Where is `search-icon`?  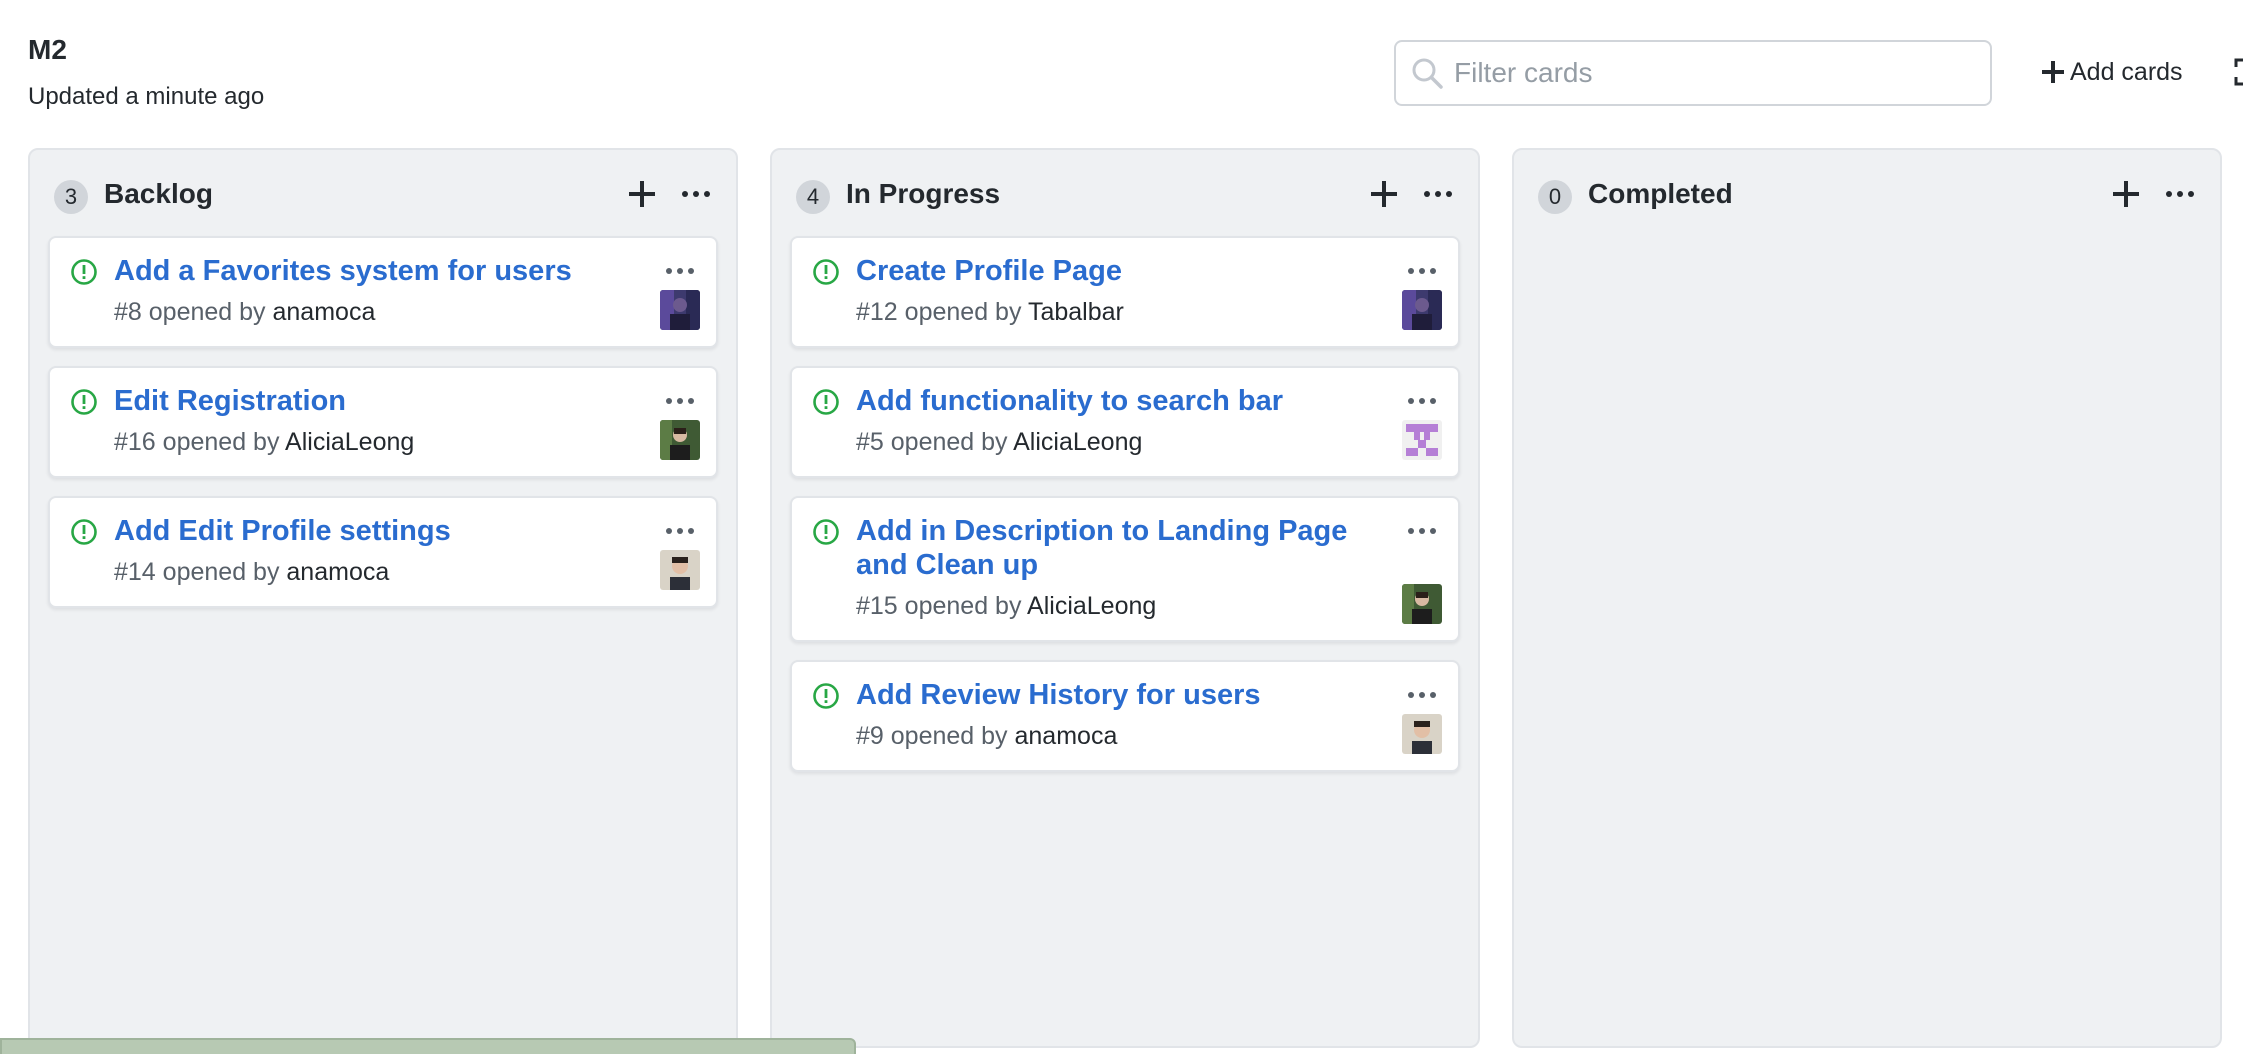
search-icon is located at coordinates (1427, 73).